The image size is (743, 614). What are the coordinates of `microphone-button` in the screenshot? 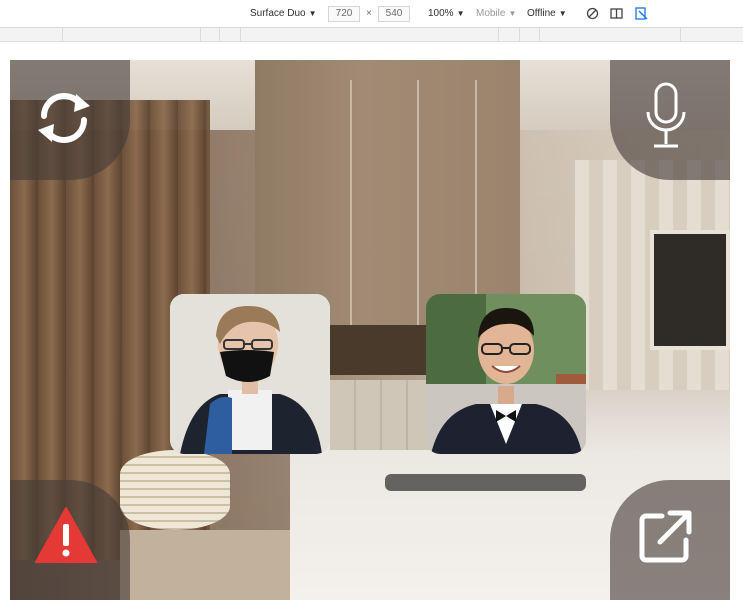 It's located at (670, 120).